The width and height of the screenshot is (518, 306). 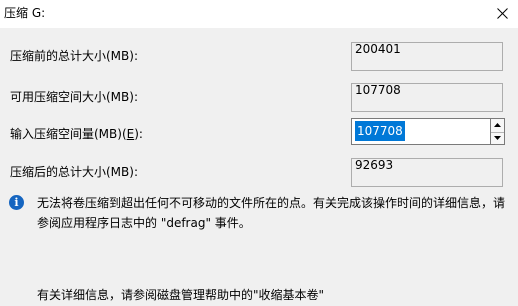 I want to click on close-icon, so click(x=502, y=13).